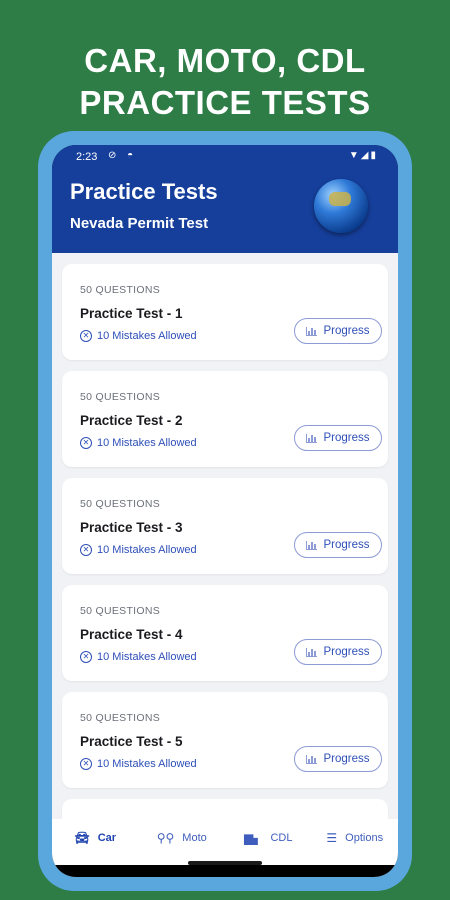 The image size is (450, 900). I want to click on nav-options: ☰ Options, so click(355, 838).